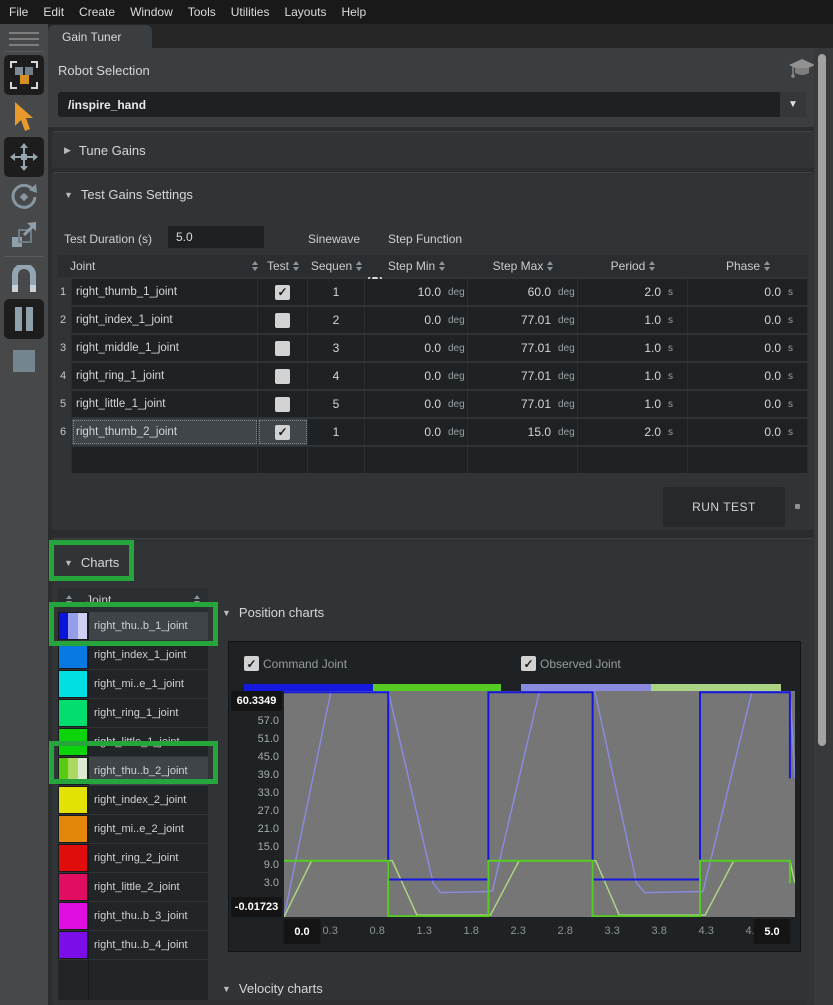 The image size is (833, 1005). Describe the element at coordinates (353, 12) in the screenshot. I see `menu-item-help: Help` at that location.